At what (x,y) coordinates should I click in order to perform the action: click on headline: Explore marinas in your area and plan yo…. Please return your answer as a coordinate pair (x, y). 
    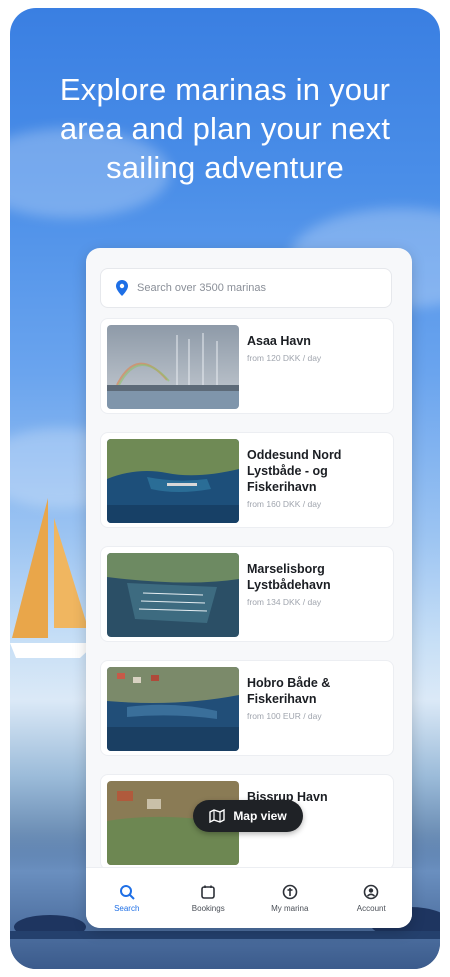
    Looking at the image, I should click on (225, 128).